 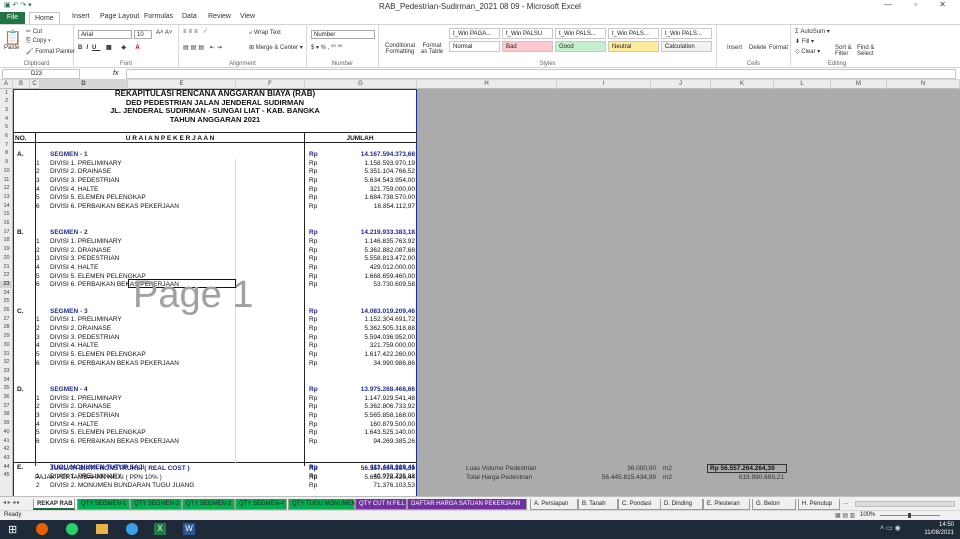 What do you see at coordinates (6, 345) in the screenshot?
I see `row-header: 30` at bounding box center [6, 345].